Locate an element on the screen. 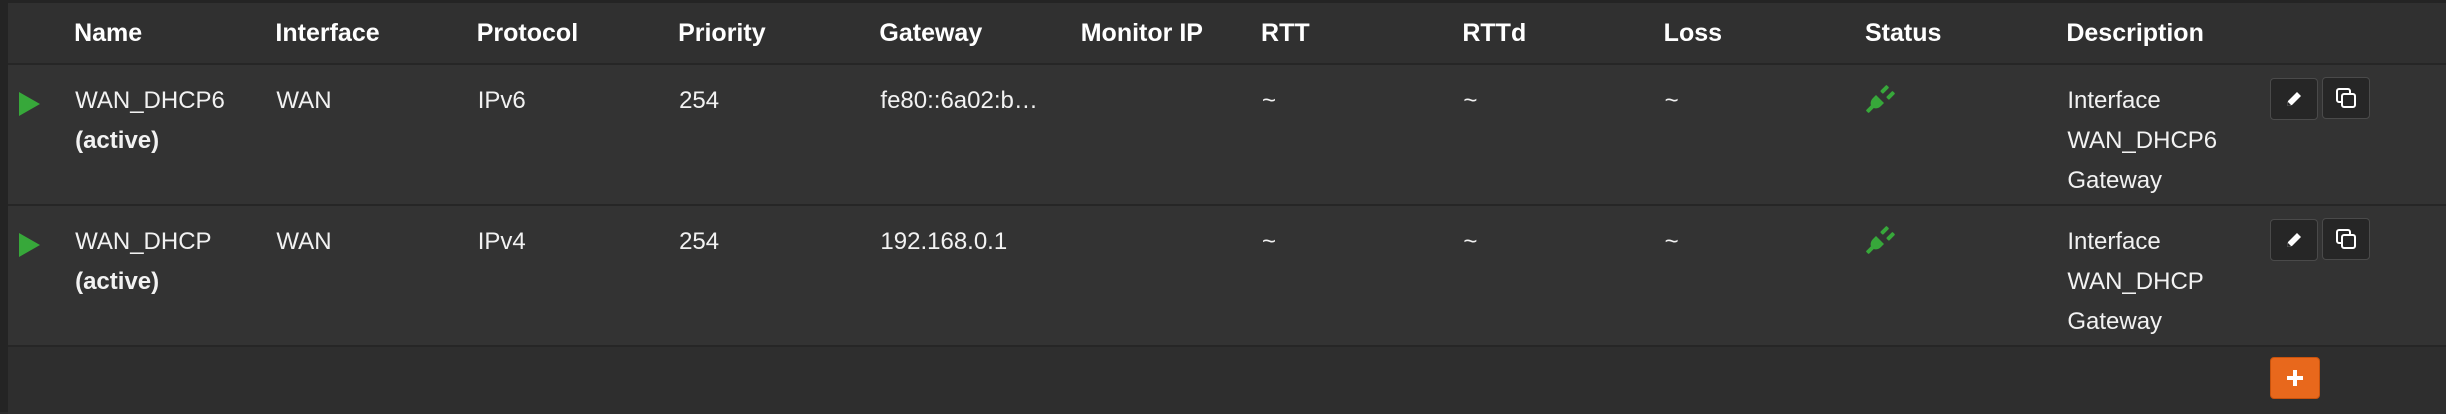 This screenshot has height=414, width=2446. gateway-address: 192.168.0.1 is located at coordinates (944, 241).